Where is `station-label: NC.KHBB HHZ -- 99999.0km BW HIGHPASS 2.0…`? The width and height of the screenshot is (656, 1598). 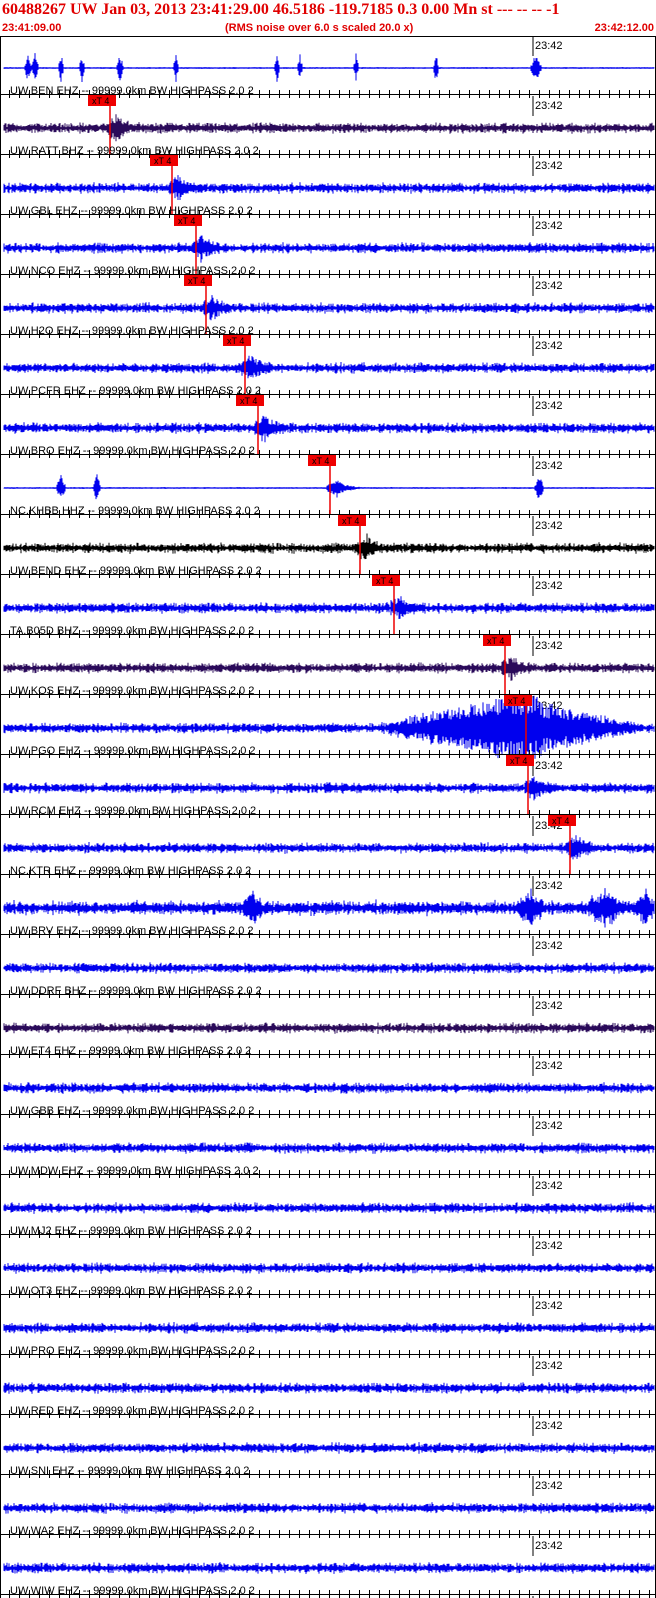
station-label: NC.KHBB HHZ -- 99999.0km BW HIGHPASS 2.0… is located at coordinates (135, 511).